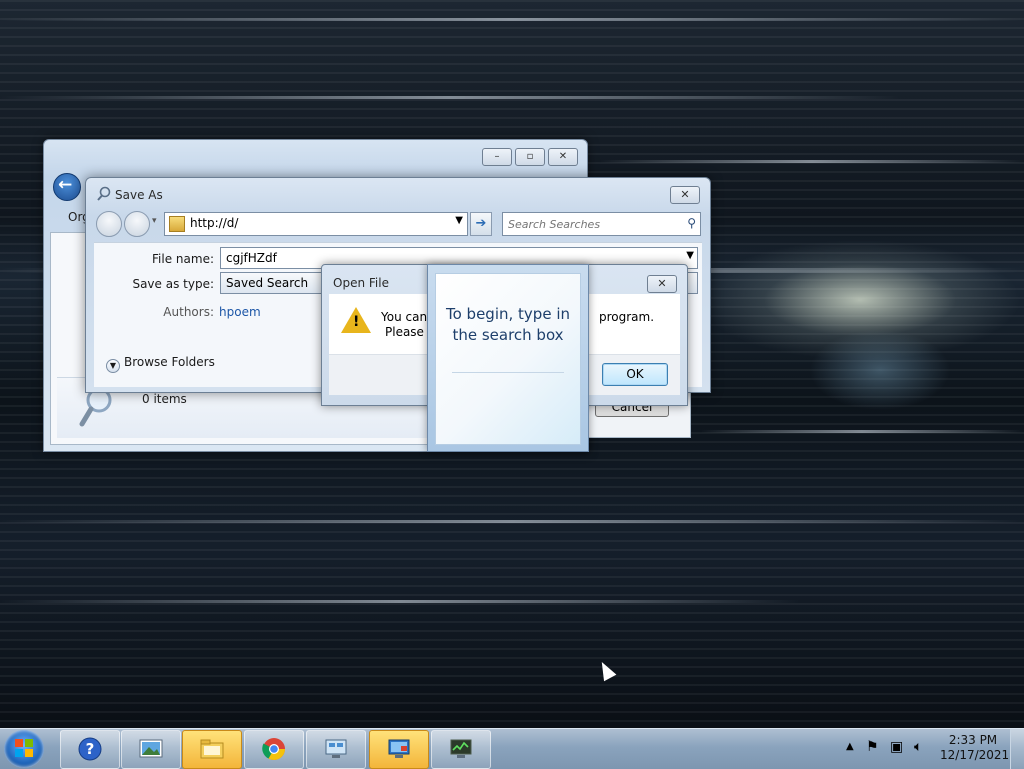  I want to click on taskbar-explorer-button, so click(212, 749).